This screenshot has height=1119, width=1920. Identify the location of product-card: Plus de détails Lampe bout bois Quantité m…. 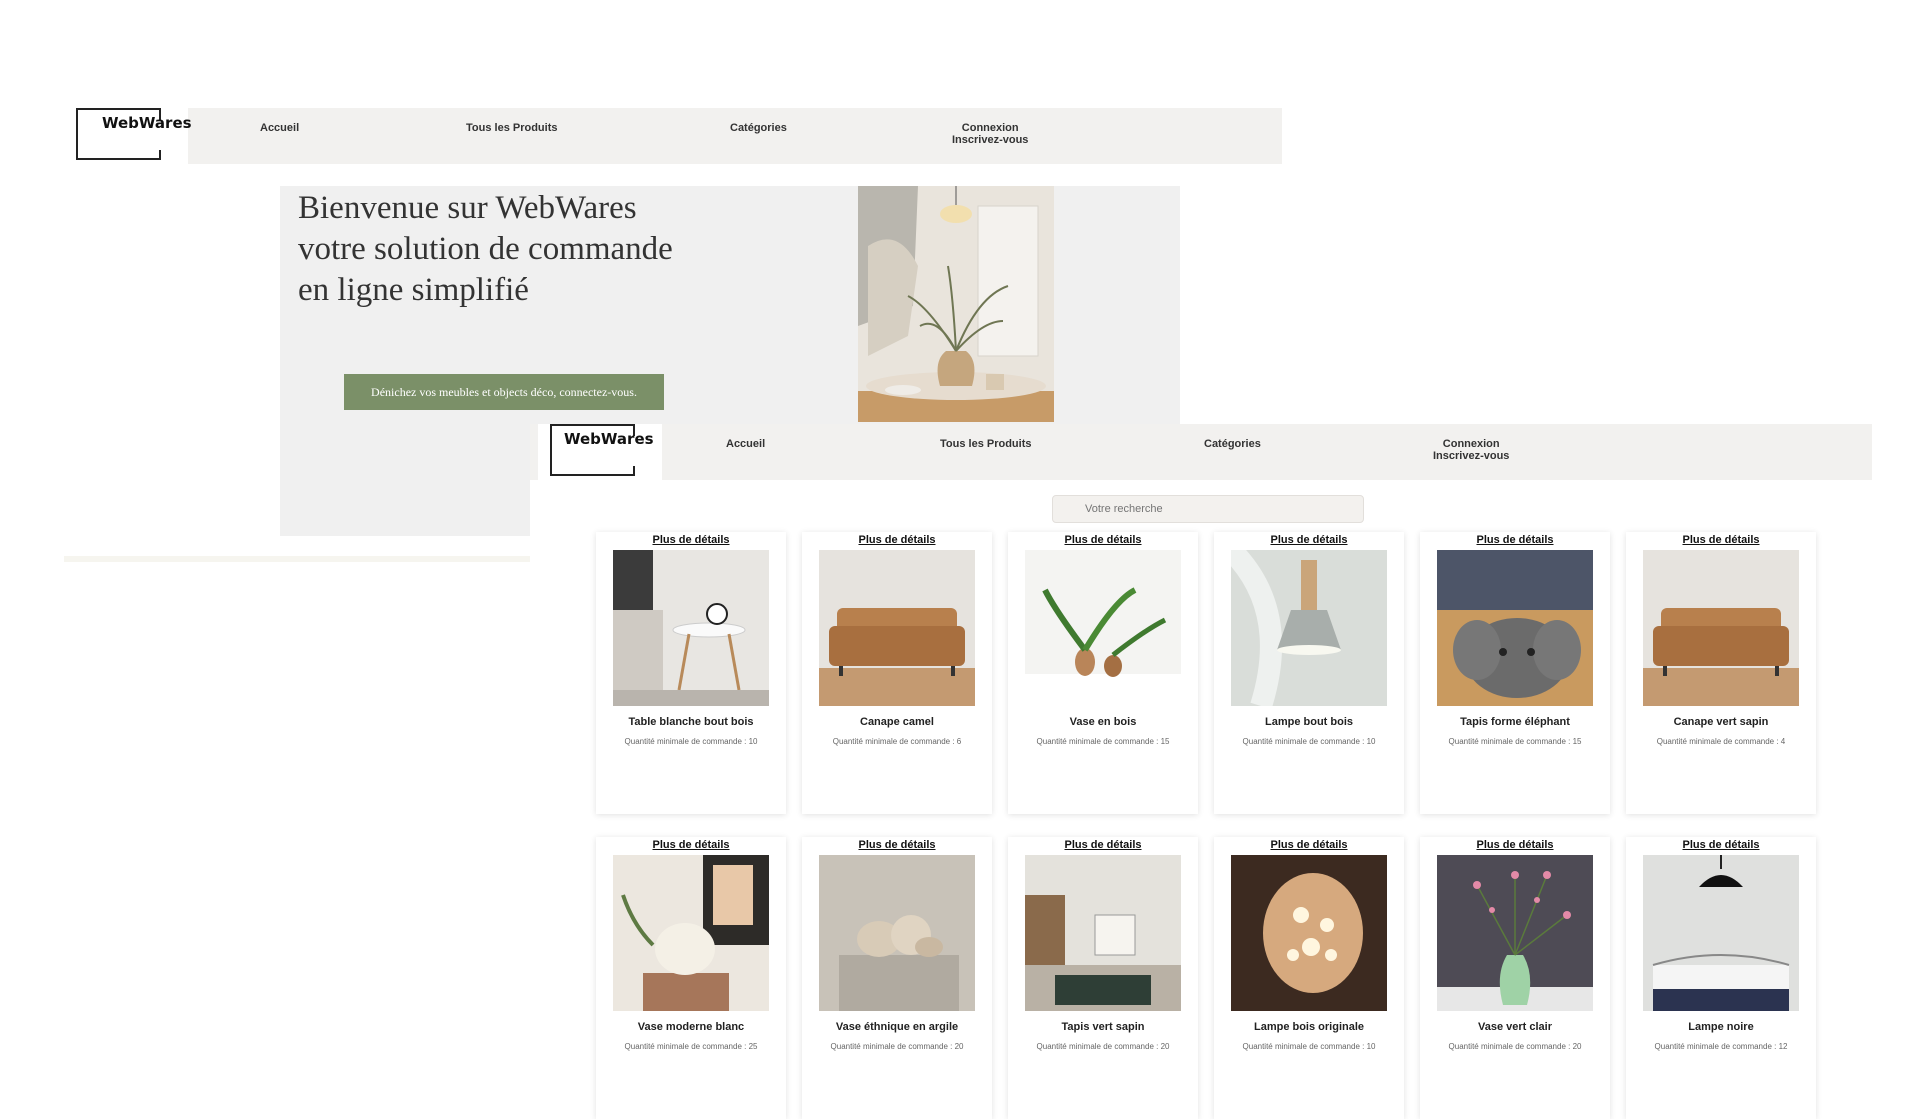
(1309, 673).